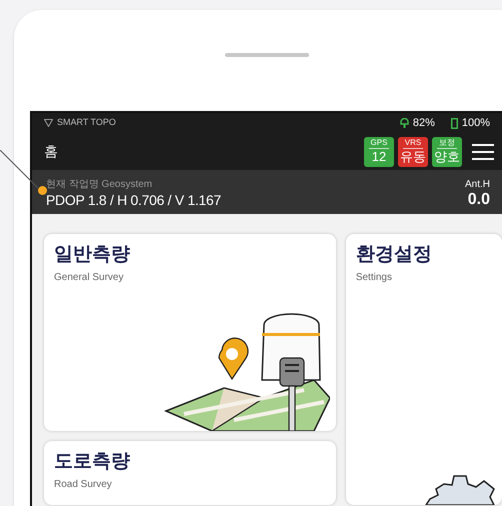  Describe the element at coordinates (92, 255) in the screenshot. I see `card-title: 일반측량` at that location.